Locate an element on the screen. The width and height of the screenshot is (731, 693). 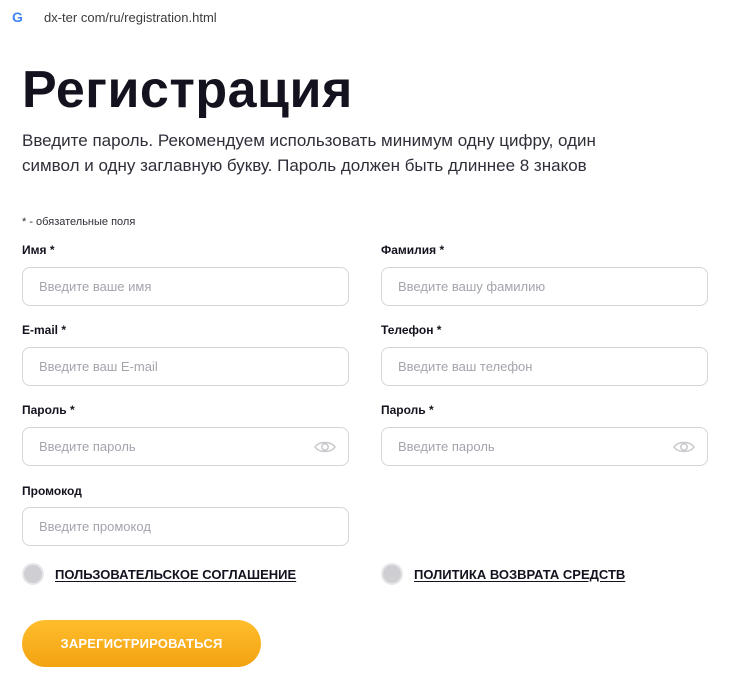
refund-policy-link: ПОЛИТИКА ВОЗВРАТА СРЕДСТВ is located at coordinates (519, 574).